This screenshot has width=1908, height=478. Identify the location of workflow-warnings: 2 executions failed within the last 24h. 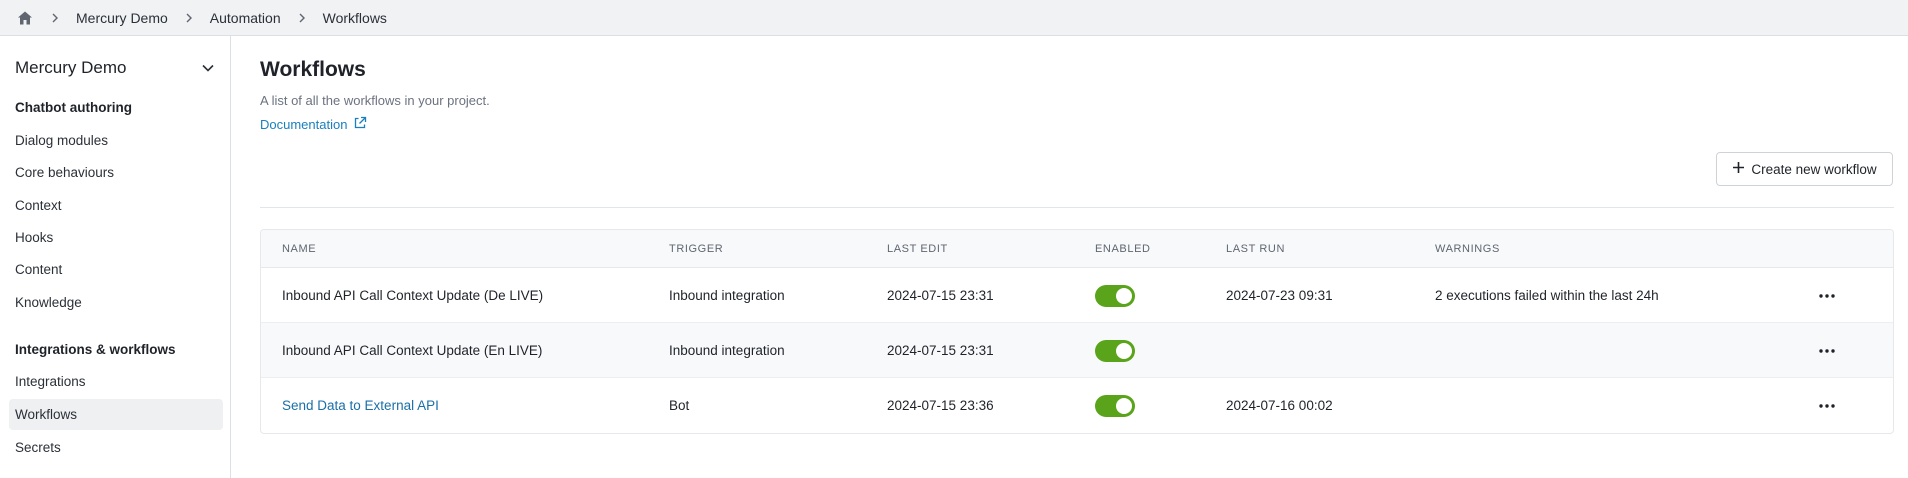
(1547, 295).